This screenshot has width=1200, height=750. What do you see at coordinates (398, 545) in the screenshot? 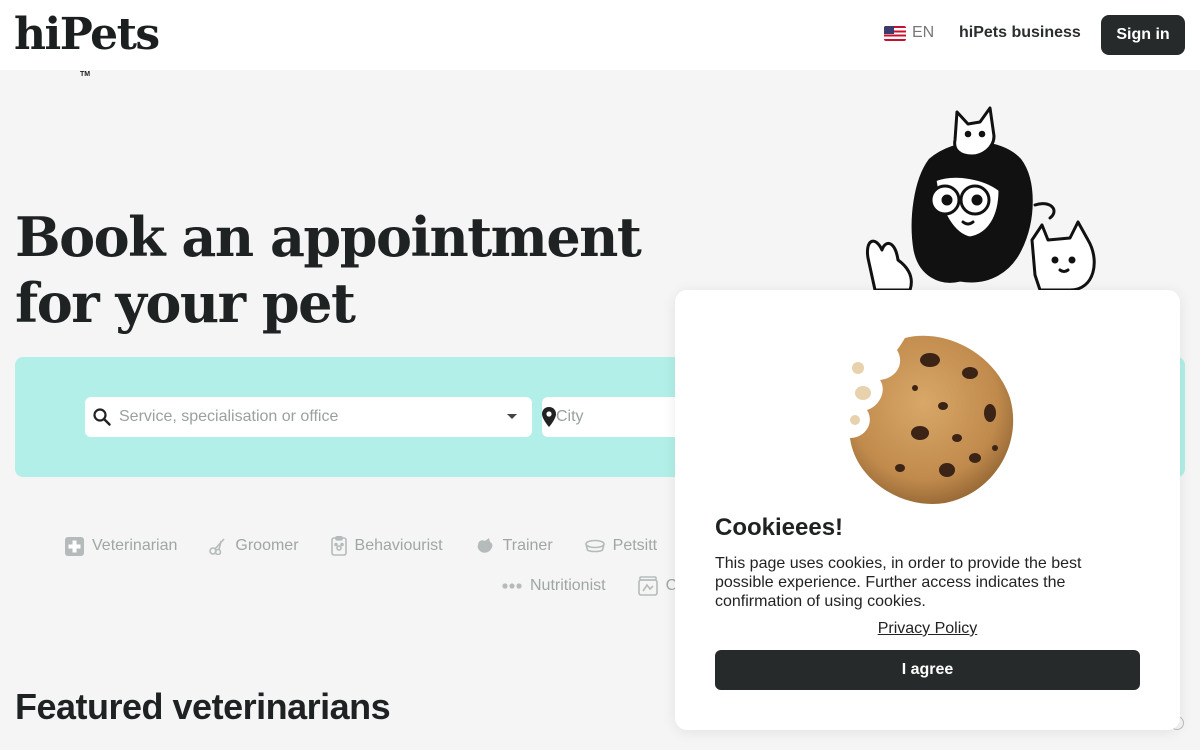
I see `category-label: Behaviourist` at bounding box center [398, 545].